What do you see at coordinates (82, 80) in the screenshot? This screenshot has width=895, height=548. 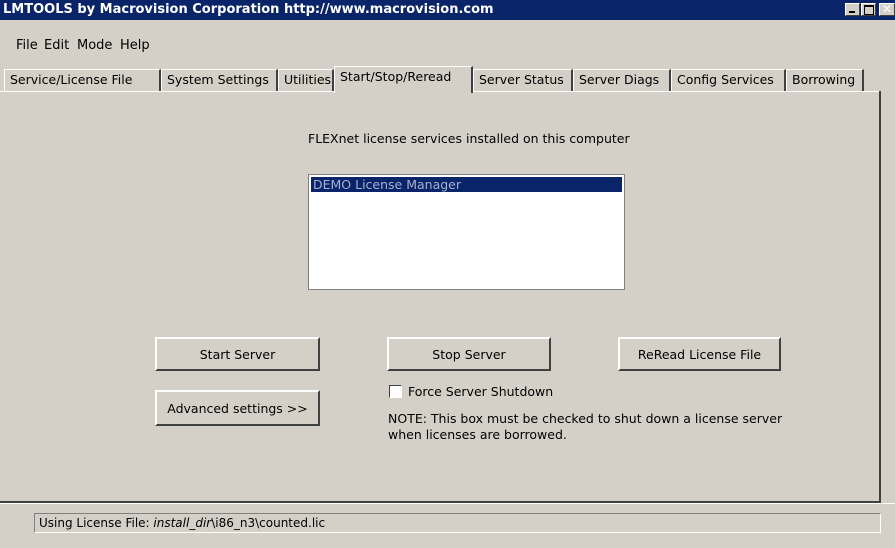 I see `tab-service-license-file: Service/License File` at bounding box center [82, 80].